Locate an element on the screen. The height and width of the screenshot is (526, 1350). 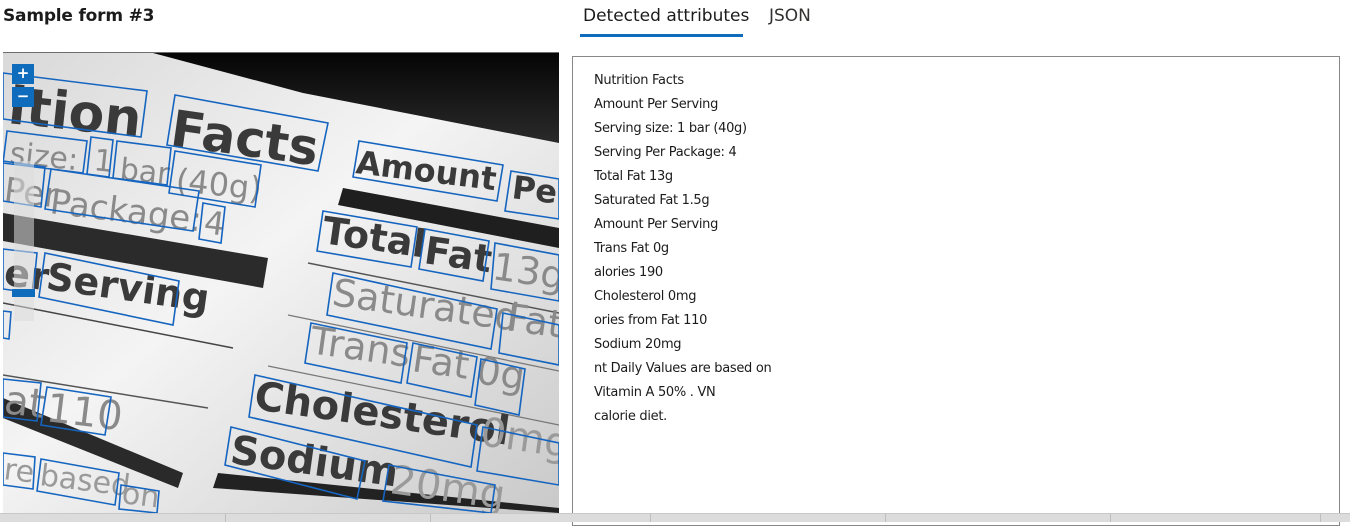
attribute-item: calorie diet. is located at coordinates (682, 419).